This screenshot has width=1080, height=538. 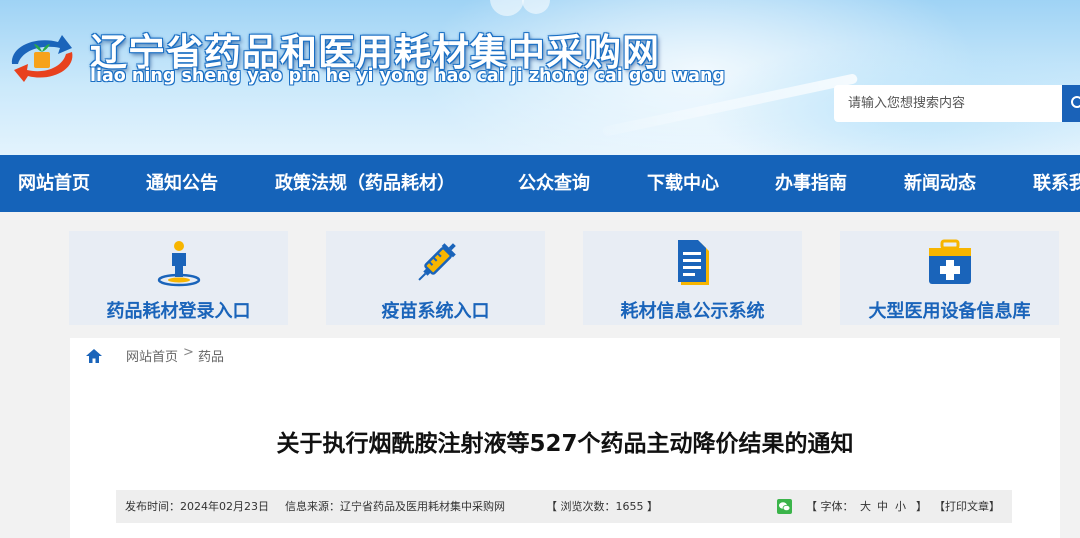 I want to click on entry-card-drug-login: 药品耗材登录入口, so click(x=178, y=278).